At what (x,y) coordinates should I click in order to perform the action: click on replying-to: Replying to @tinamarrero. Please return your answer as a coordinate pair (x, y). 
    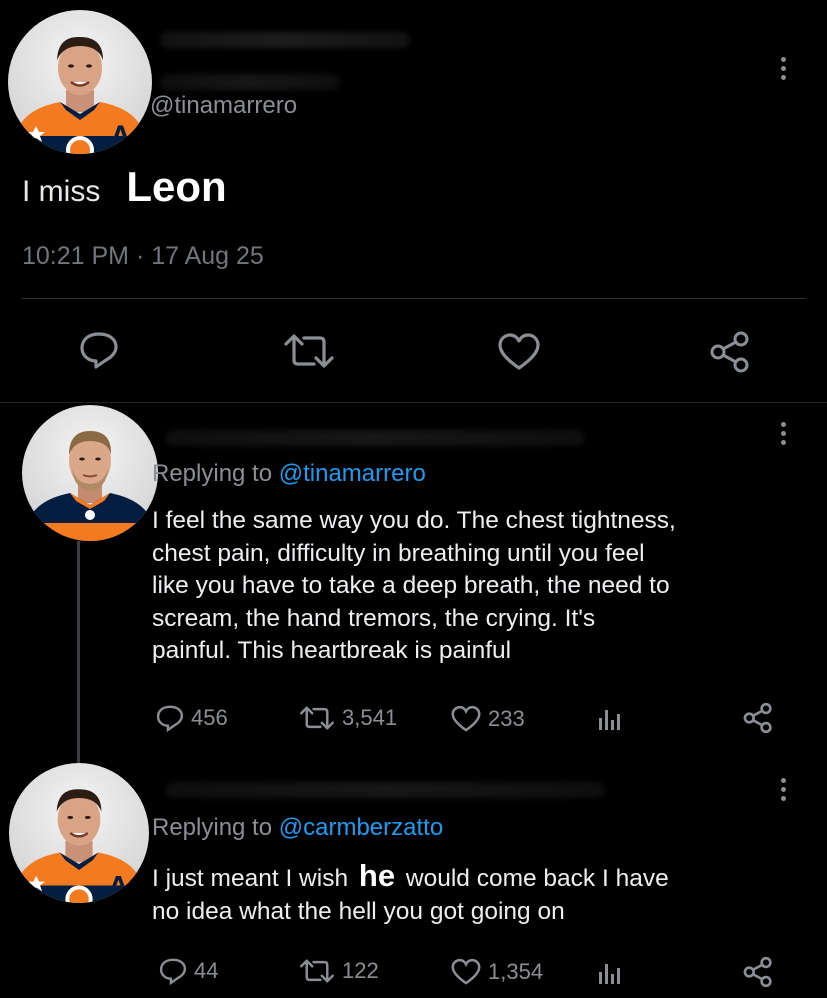
    Looking at the image, I should click on (289, 474).